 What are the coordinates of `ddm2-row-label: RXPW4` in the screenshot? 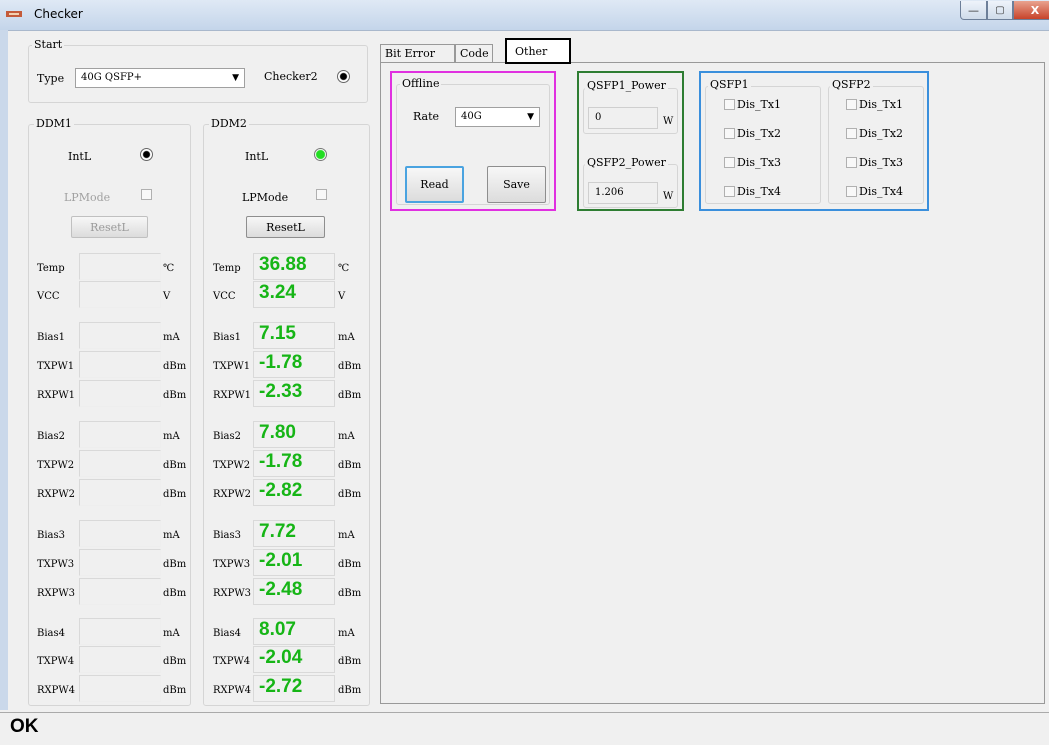 It's located at (232, 690).